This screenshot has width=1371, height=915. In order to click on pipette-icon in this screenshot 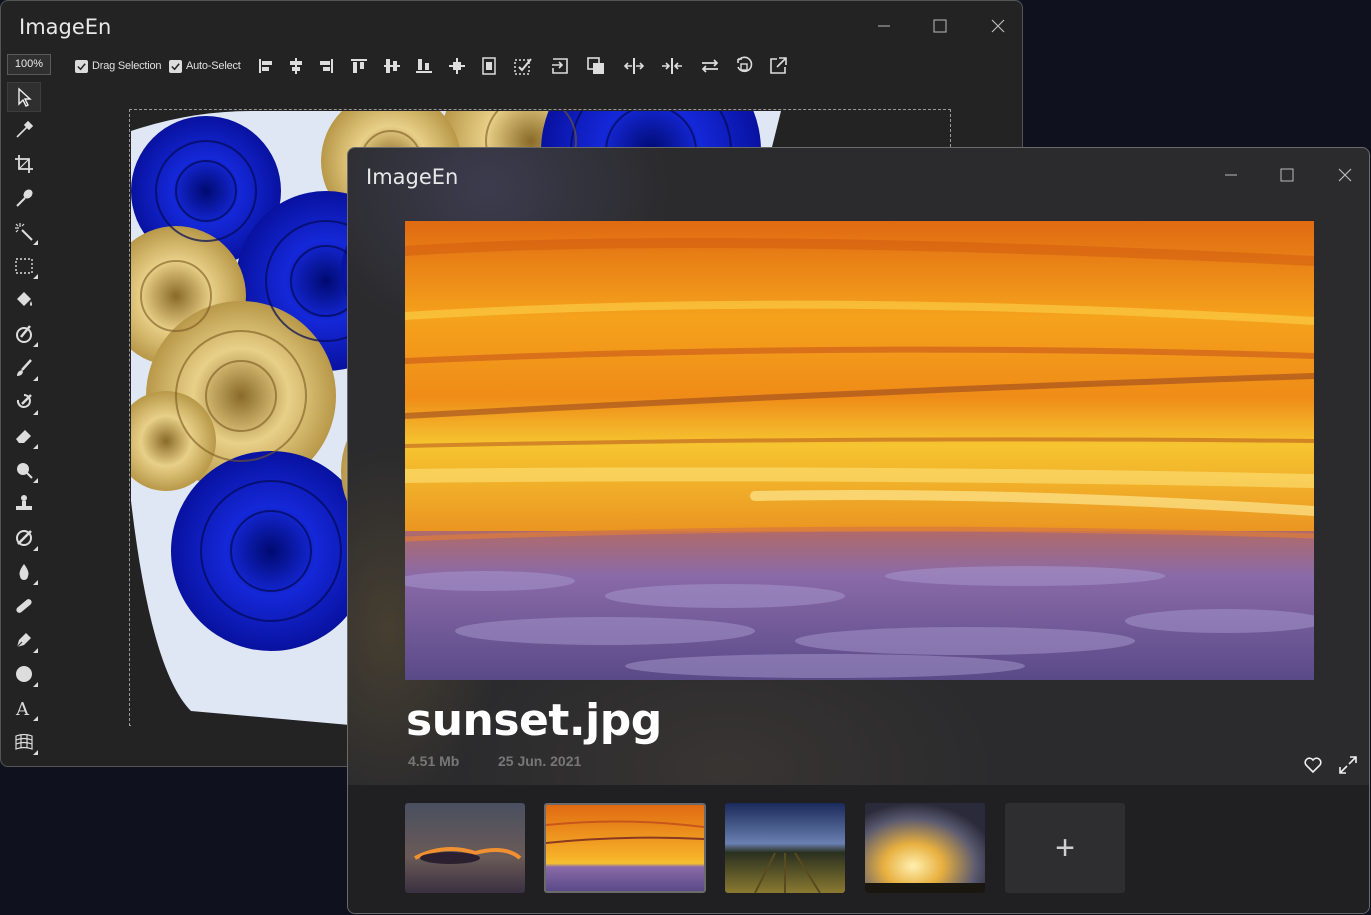, I will do `click(24, 198)`.